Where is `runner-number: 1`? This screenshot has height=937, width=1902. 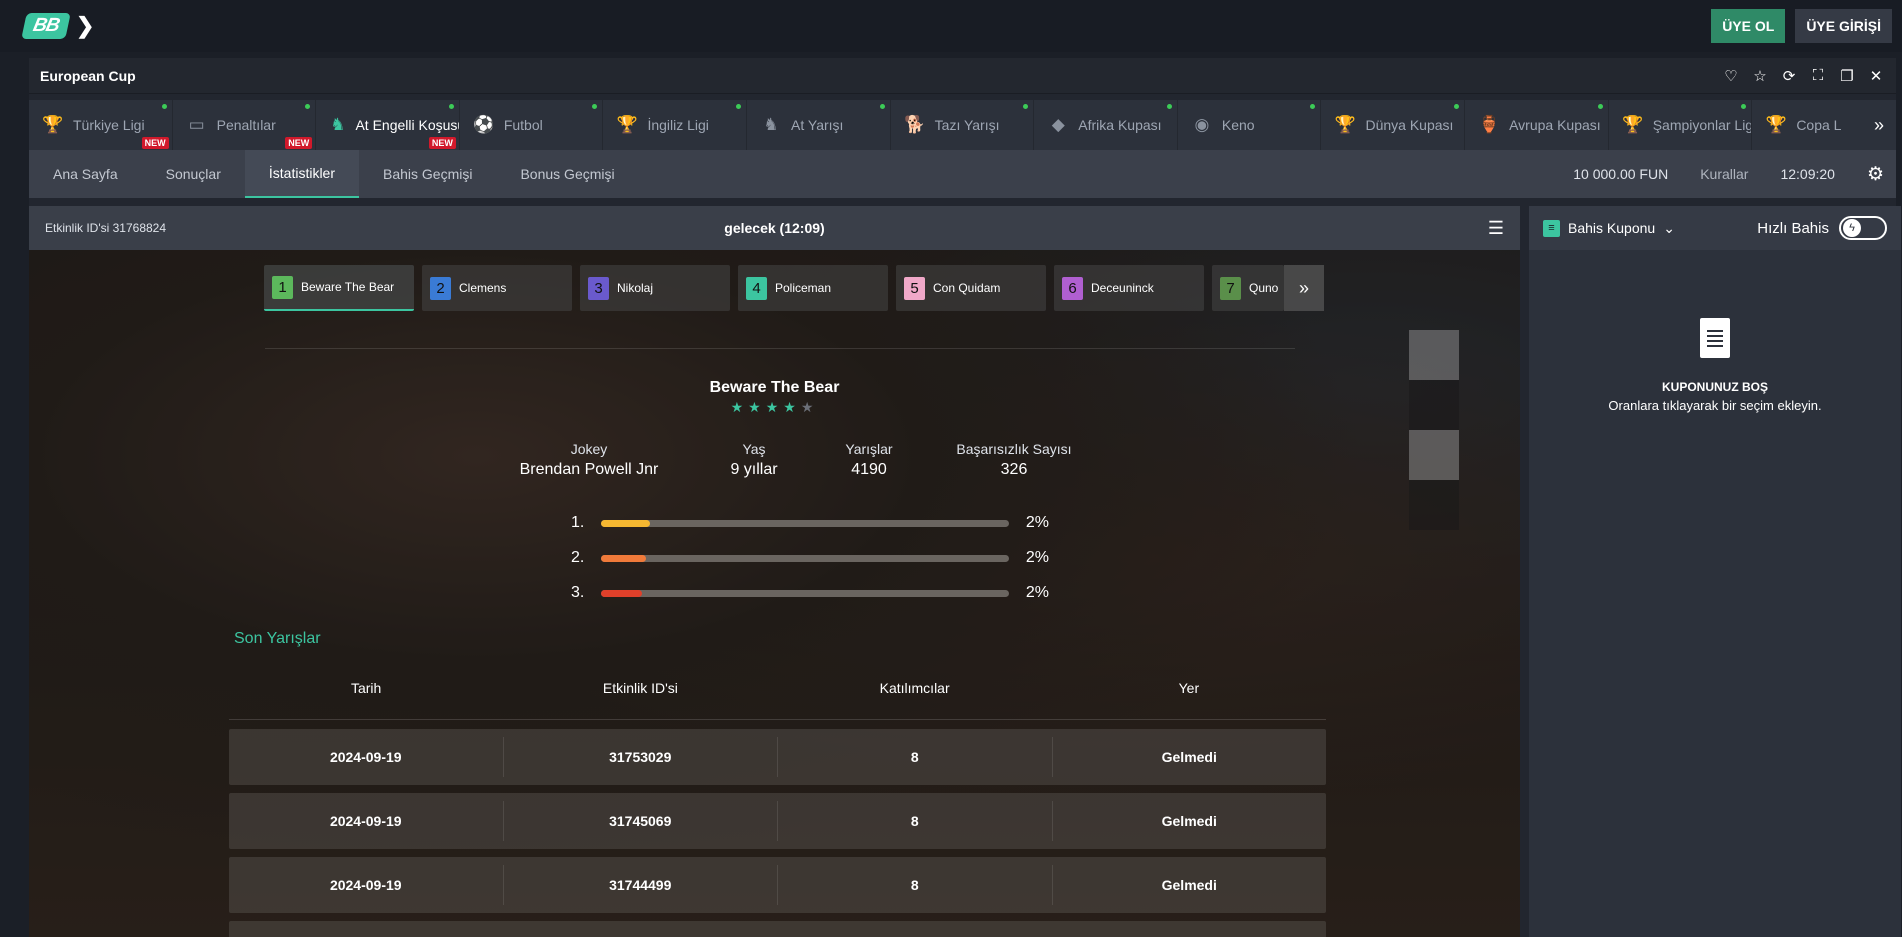 runner-number: 1 is located at coordinates (282, 287).